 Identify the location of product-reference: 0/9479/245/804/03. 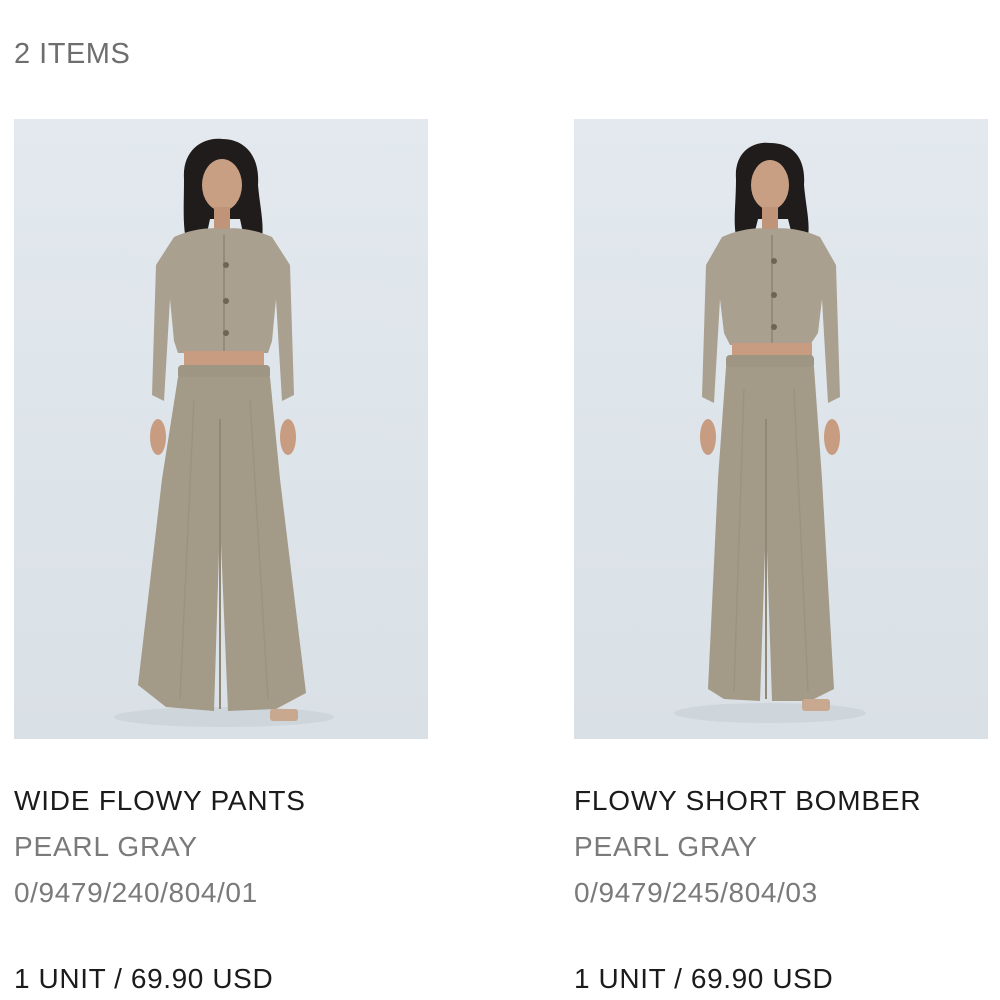
(696, 892).